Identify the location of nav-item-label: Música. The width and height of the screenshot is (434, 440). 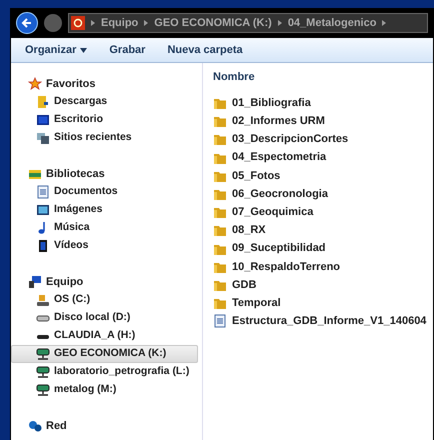
(72, 228).